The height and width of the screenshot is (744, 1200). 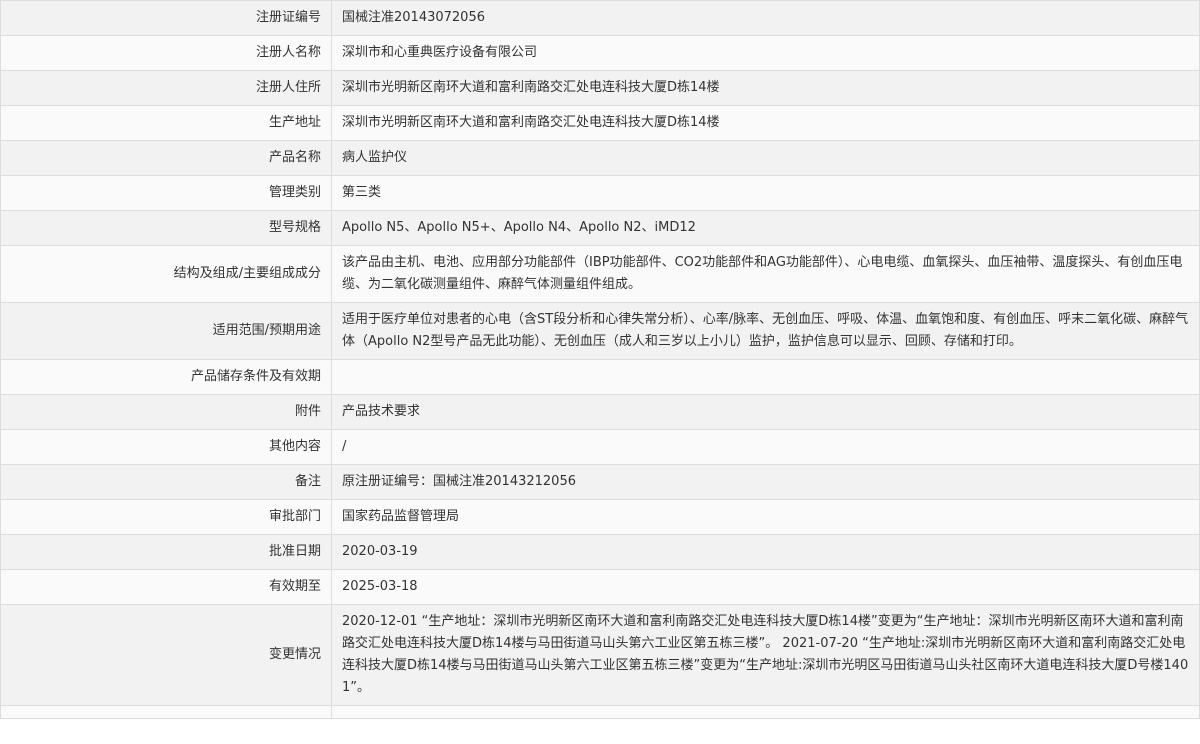 What do you see at coordinates (166, 88) in the screenshot?
I see `row-label-registrant-address: 注册人住所` at bounding box center [166, 88].